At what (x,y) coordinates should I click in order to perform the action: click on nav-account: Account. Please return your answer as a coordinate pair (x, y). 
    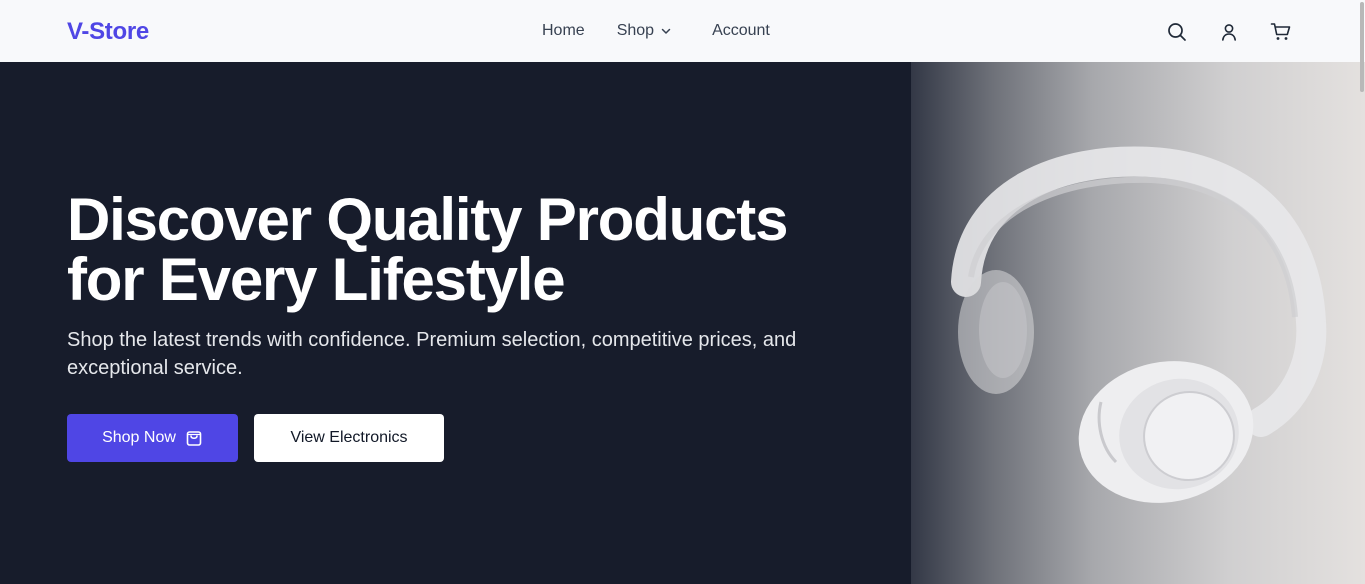
    Looking at the image, I should click on (741, 31).